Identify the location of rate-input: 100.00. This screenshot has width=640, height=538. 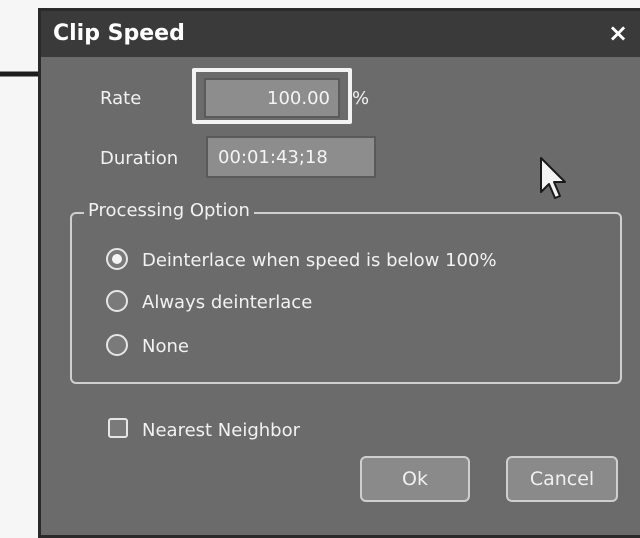
(272, 98).